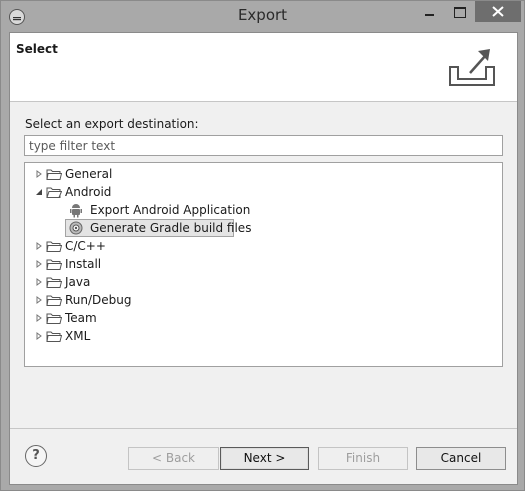 The height and width of the screenshot is (491, 525). Describe the element at coordinates (78, 282) in the screenshot. I see `tree-item-label: Java` at that location.